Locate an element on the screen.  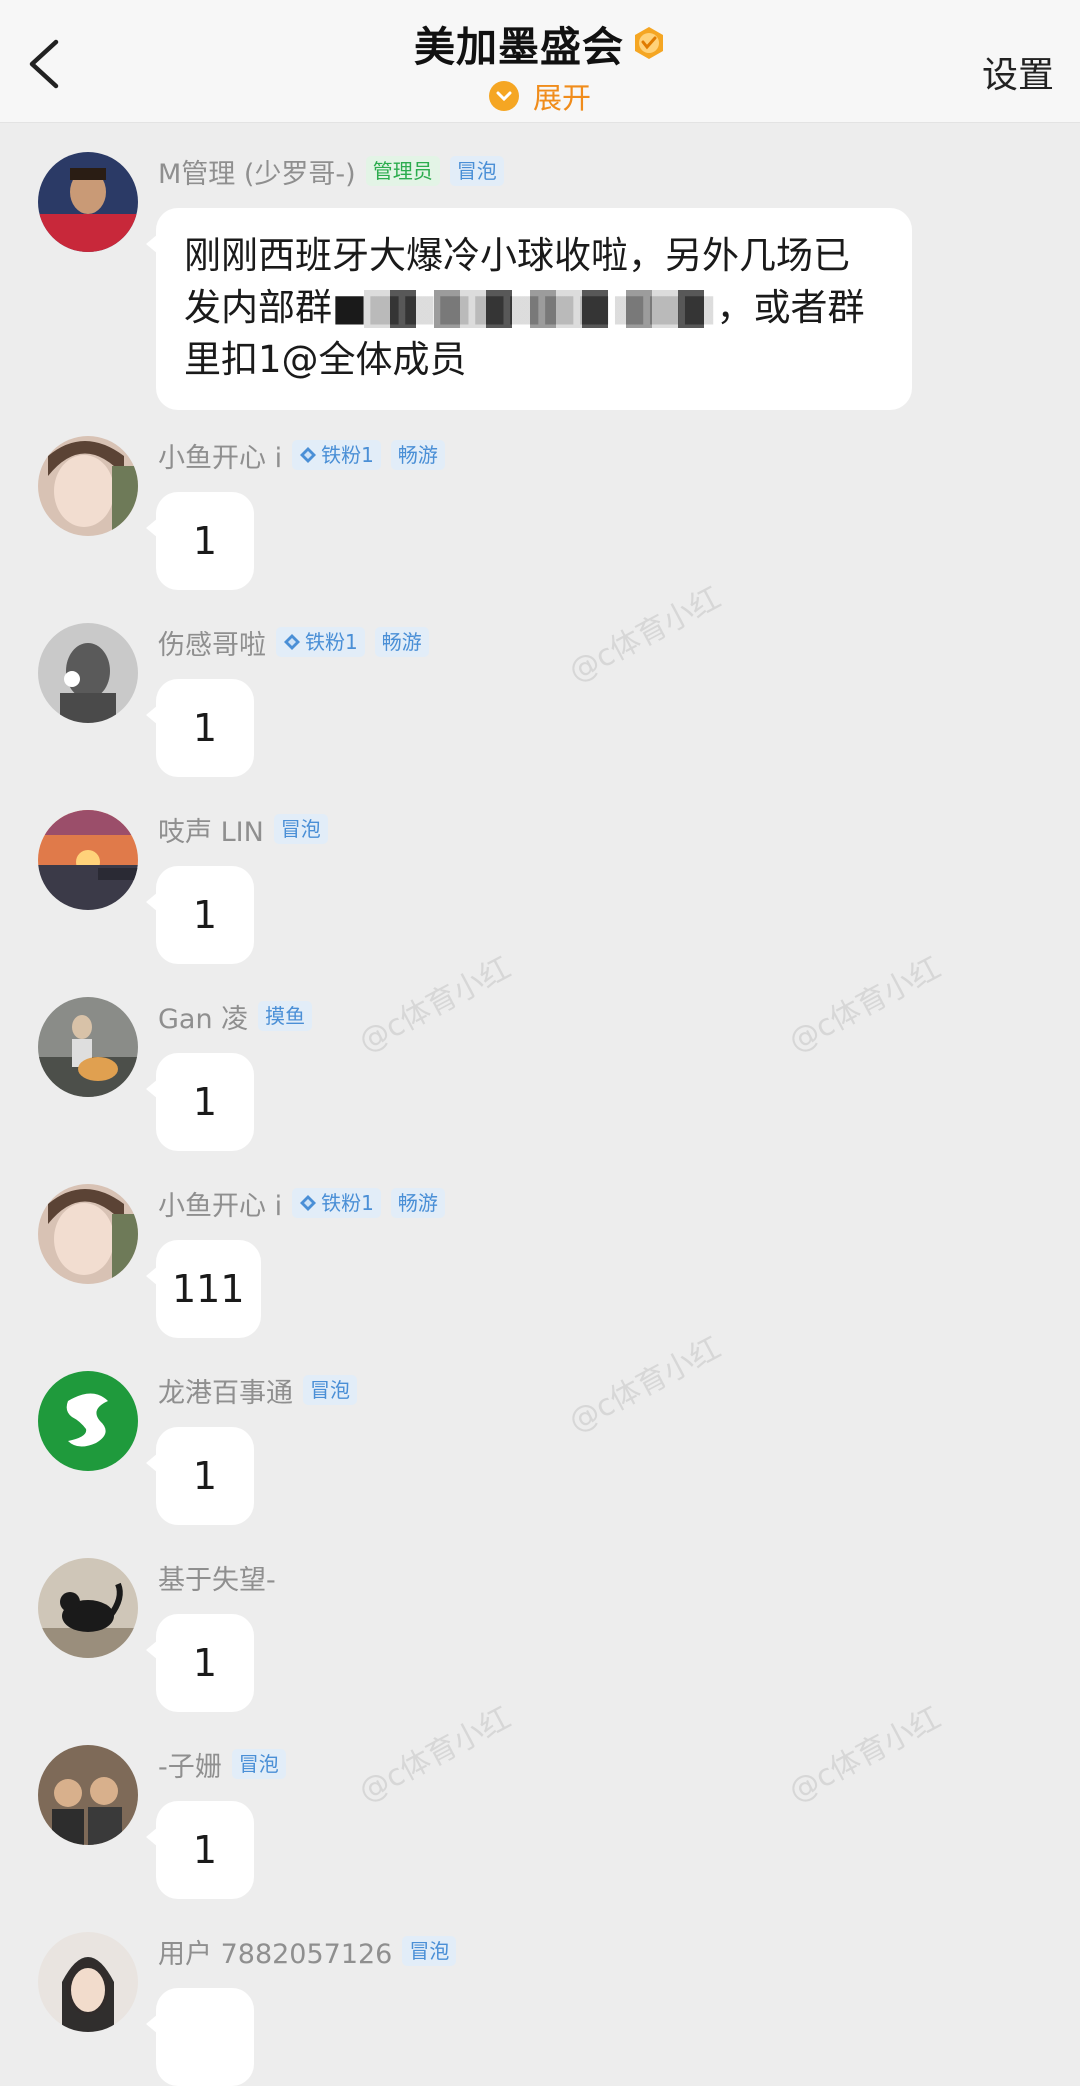
admin-badge: 管理员 is located at coordinates (402, 171).